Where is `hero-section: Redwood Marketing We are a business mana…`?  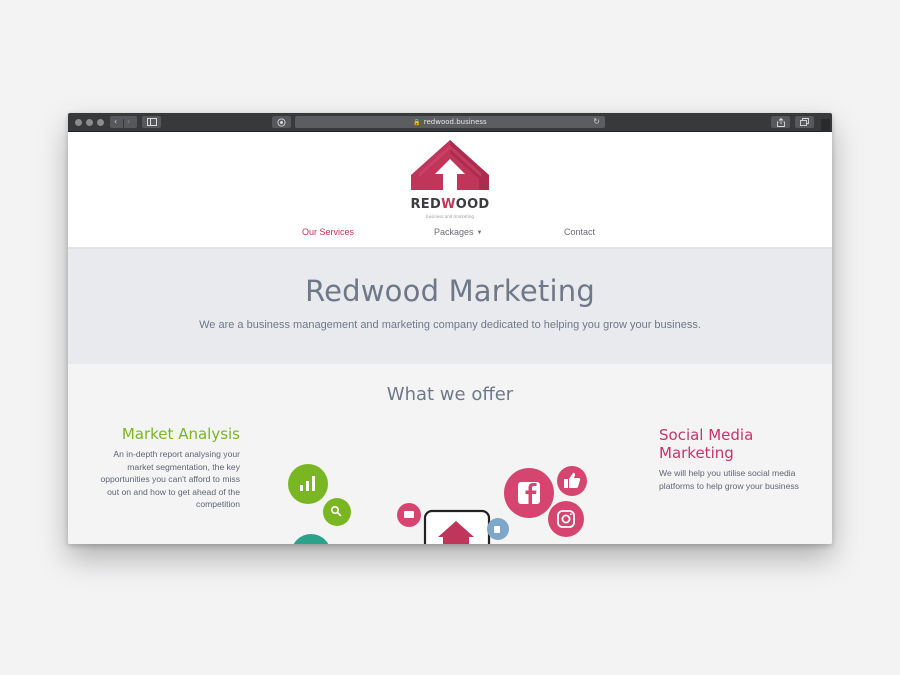 hero-section: Redwood Marketing We are a business mana… is located at coordinates (450, 306).